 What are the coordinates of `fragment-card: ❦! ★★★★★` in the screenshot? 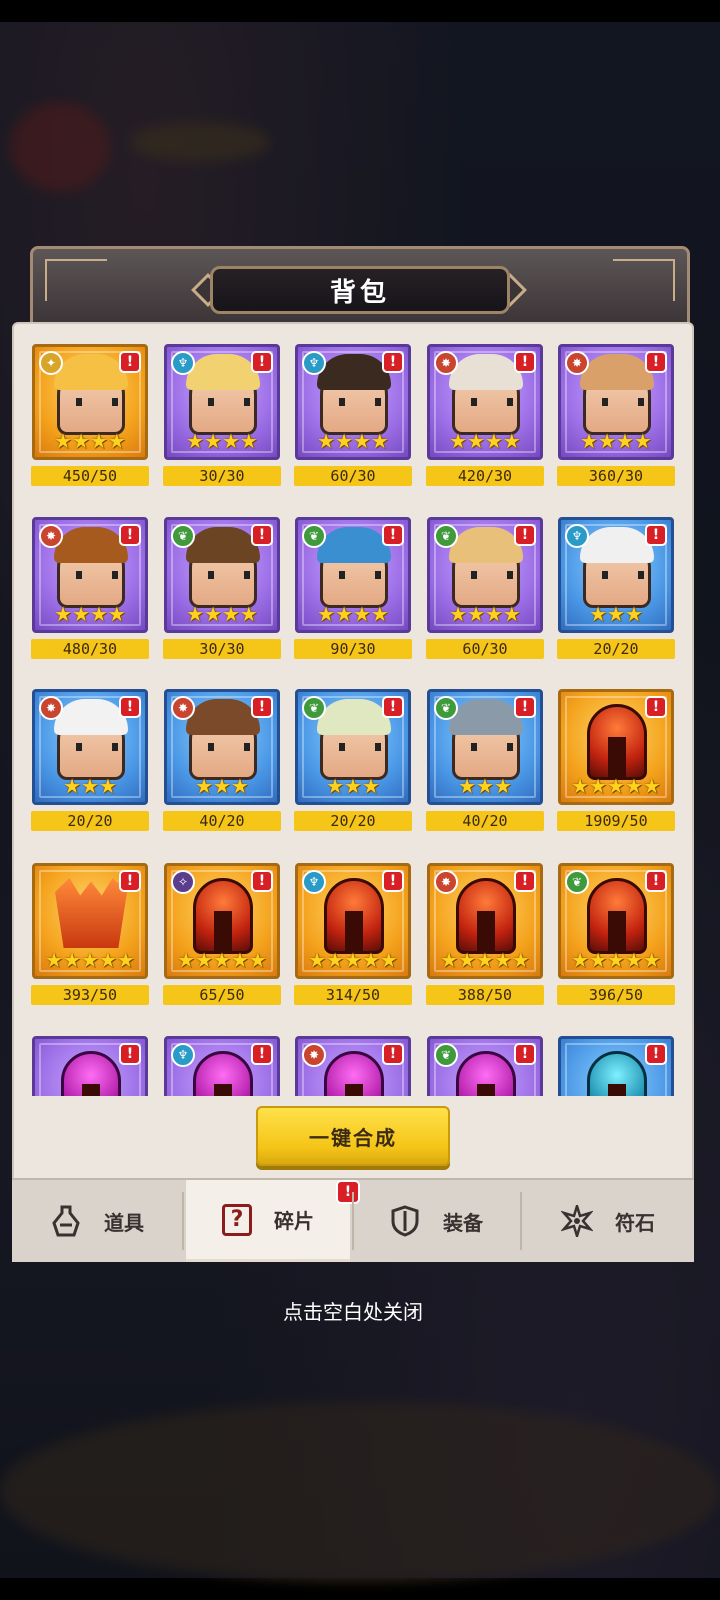 It's located at (616, 921).